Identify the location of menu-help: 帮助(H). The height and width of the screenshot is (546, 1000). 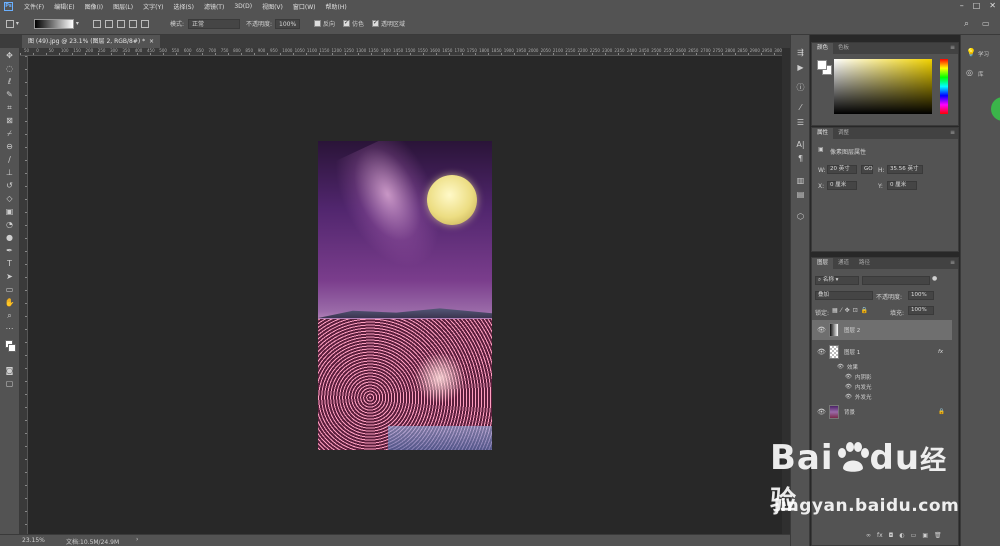
(336, 6).